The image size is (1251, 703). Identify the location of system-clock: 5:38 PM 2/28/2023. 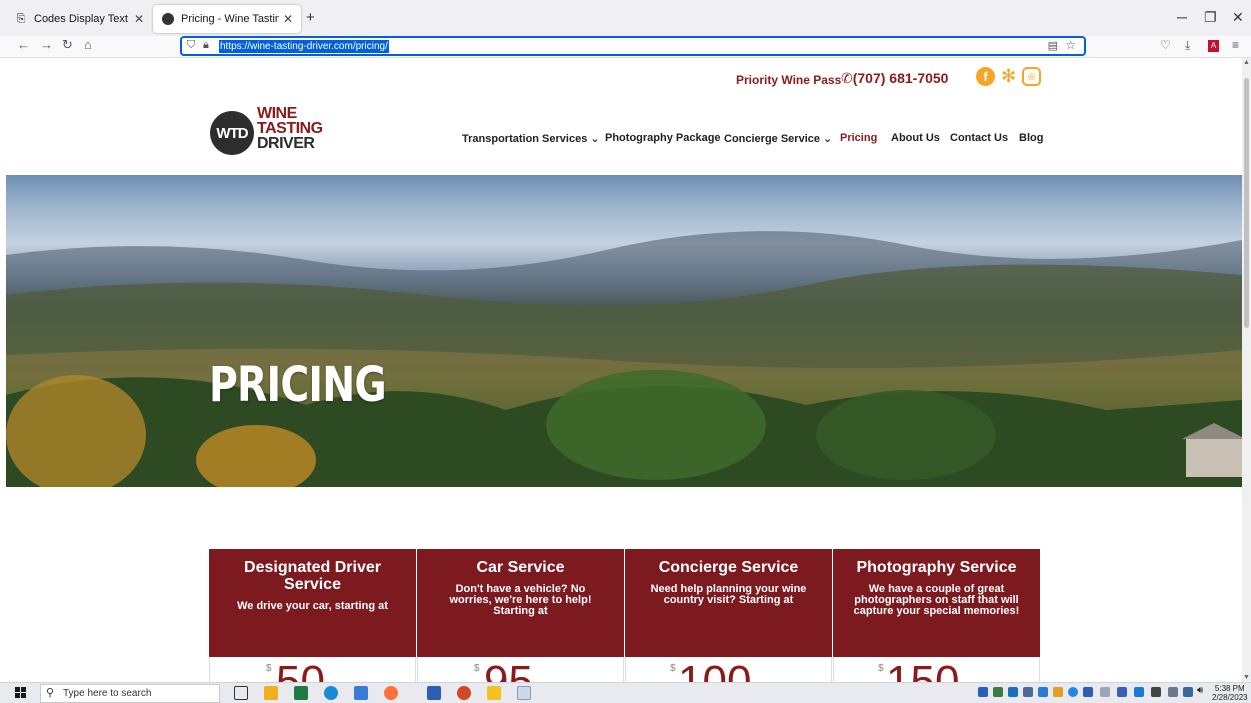
(1230, 693).